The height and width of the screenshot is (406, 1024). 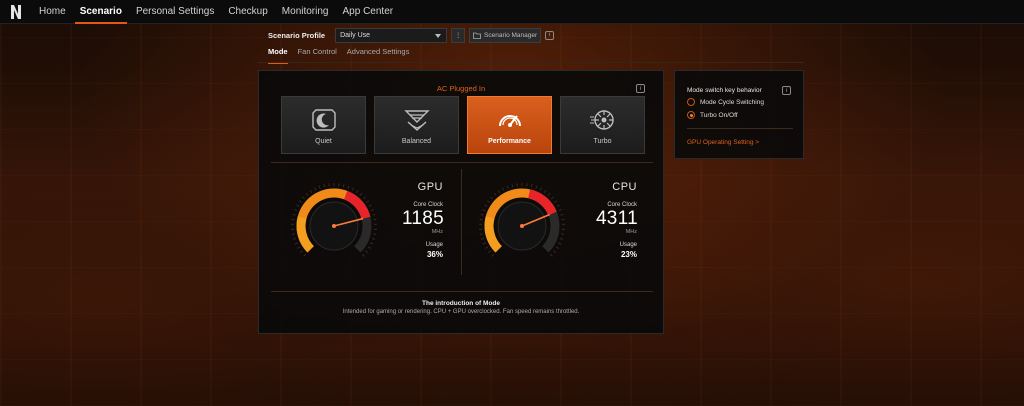 I want to click on gpu-operating-setting-link: GPU Operating Setting >, so click(x=723, y=142).